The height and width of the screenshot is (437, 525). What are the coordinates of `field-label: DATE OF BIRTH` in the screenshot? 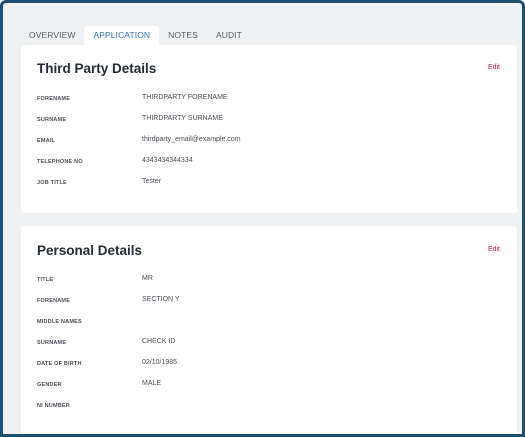 It's located at (59, 364).